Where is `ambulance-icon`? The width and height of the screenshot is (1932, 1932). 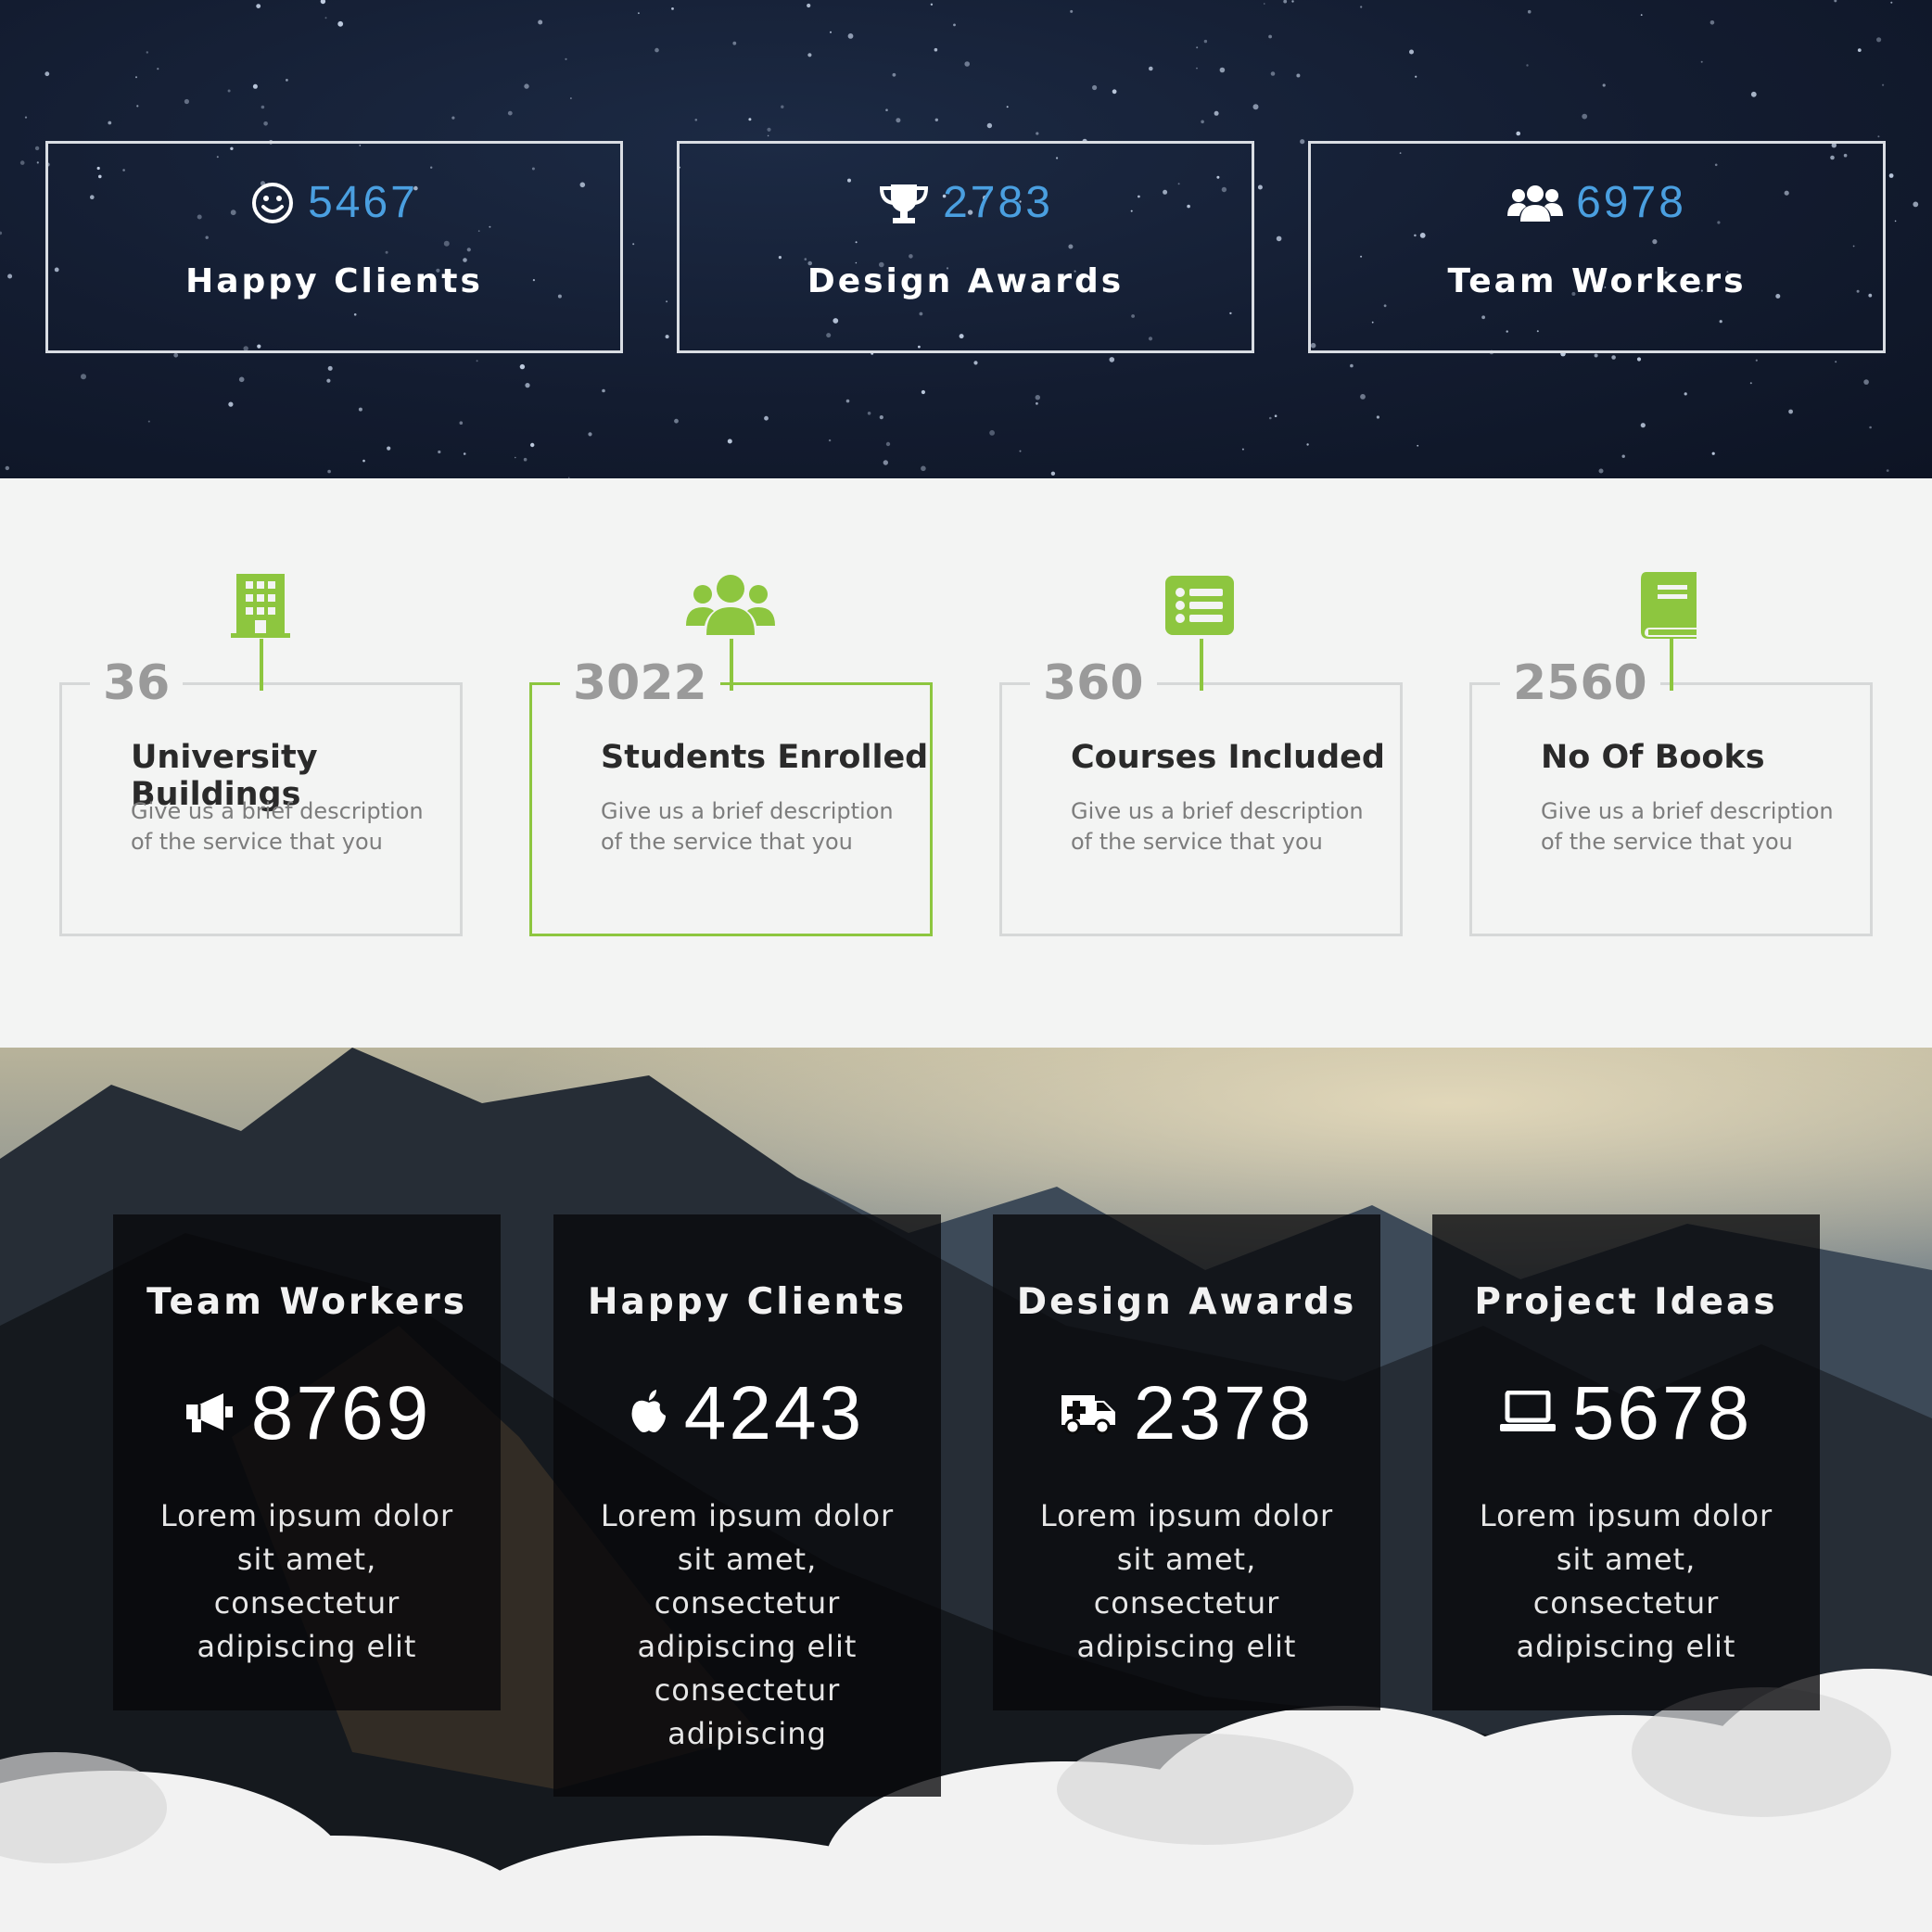
ambulance-icon is located at coordinates (1088, 1414).